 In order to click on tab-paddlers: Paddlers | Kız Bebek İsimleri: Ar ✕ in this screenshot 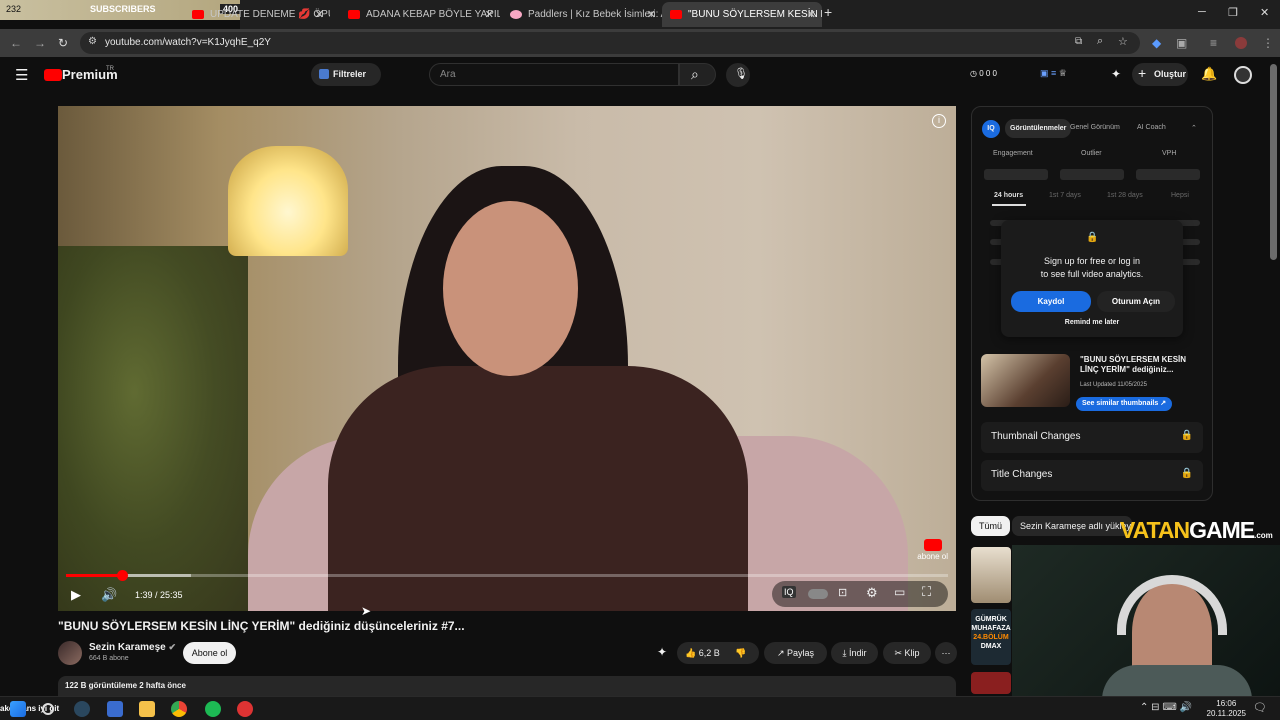, I will do `click(582, 14)`.